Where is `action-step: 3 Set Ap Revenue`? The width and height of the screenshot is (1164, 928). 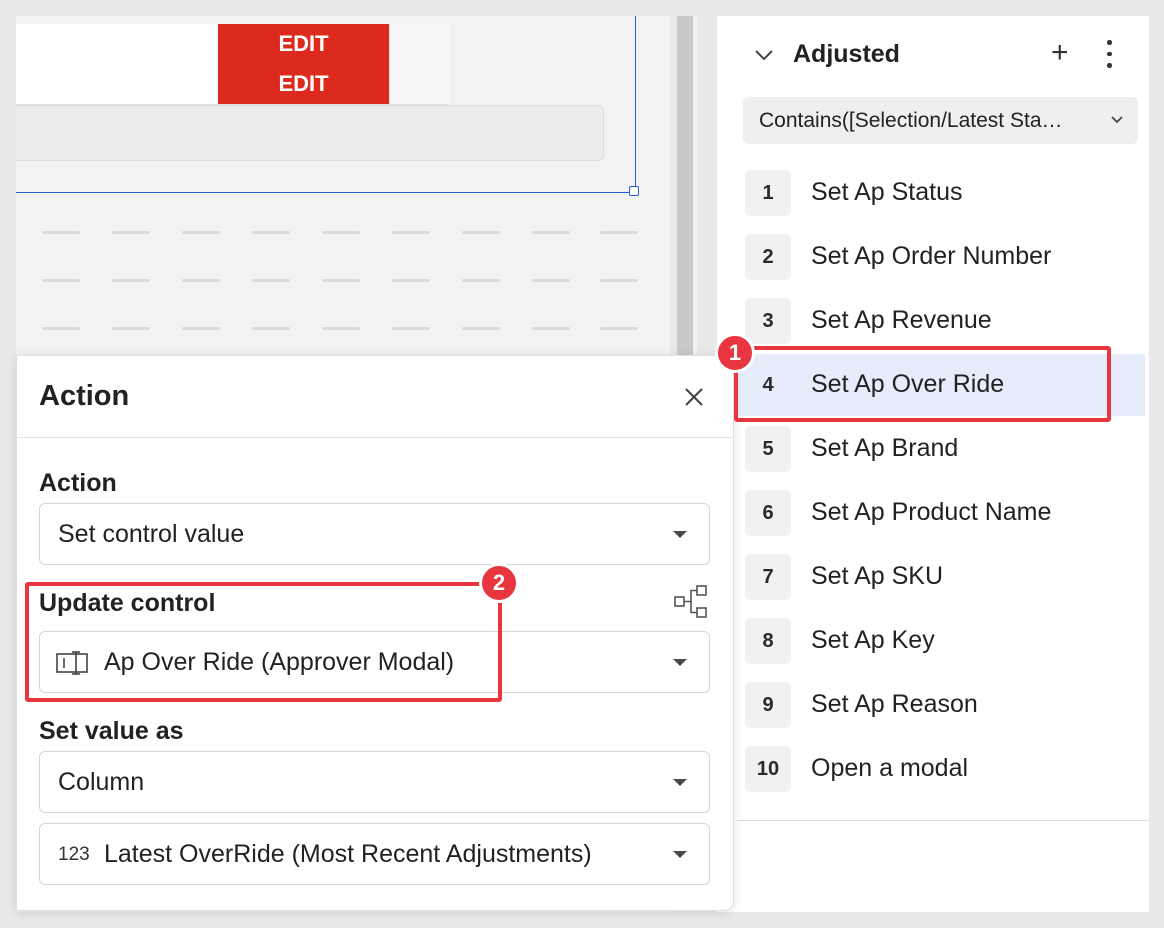
action-step: 3 Set Ap Revenue is located at coordinates (931, 321).